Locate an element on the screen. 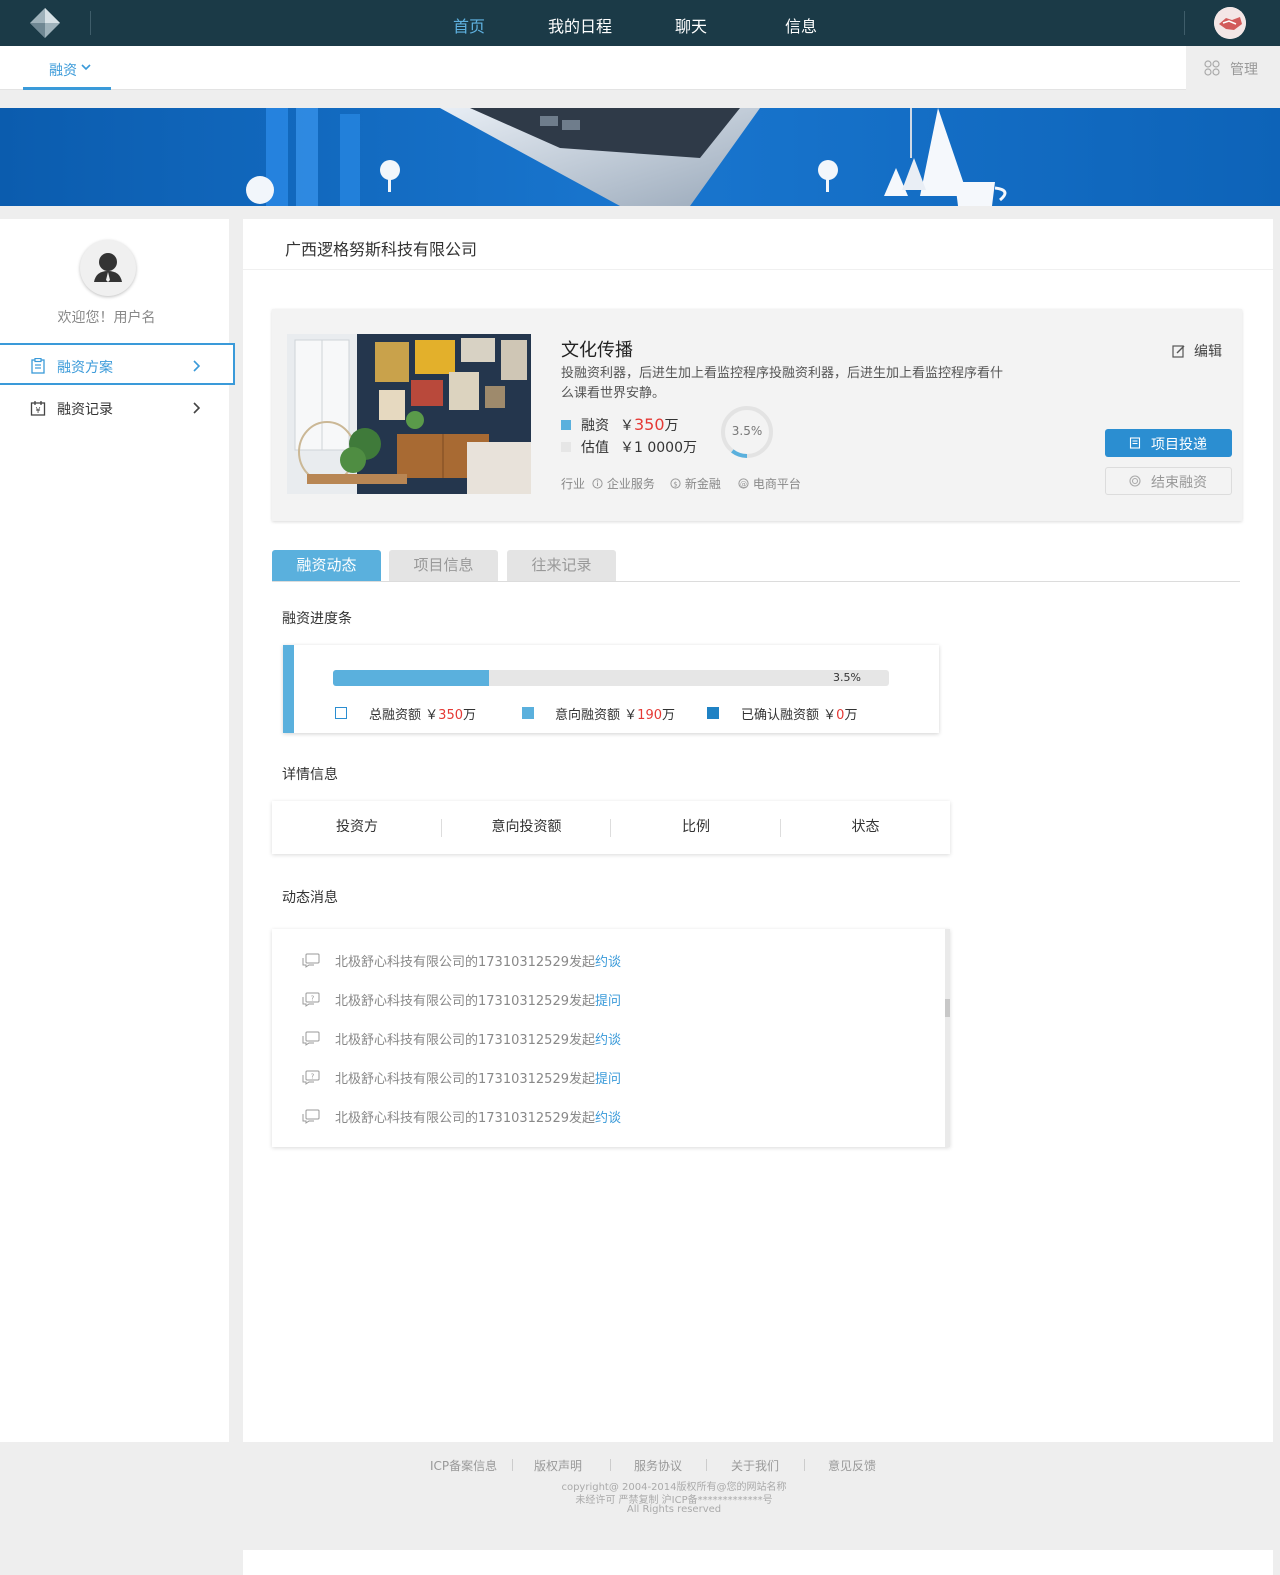  nav-chat: 聊天 is located at coordinates (691, 25).